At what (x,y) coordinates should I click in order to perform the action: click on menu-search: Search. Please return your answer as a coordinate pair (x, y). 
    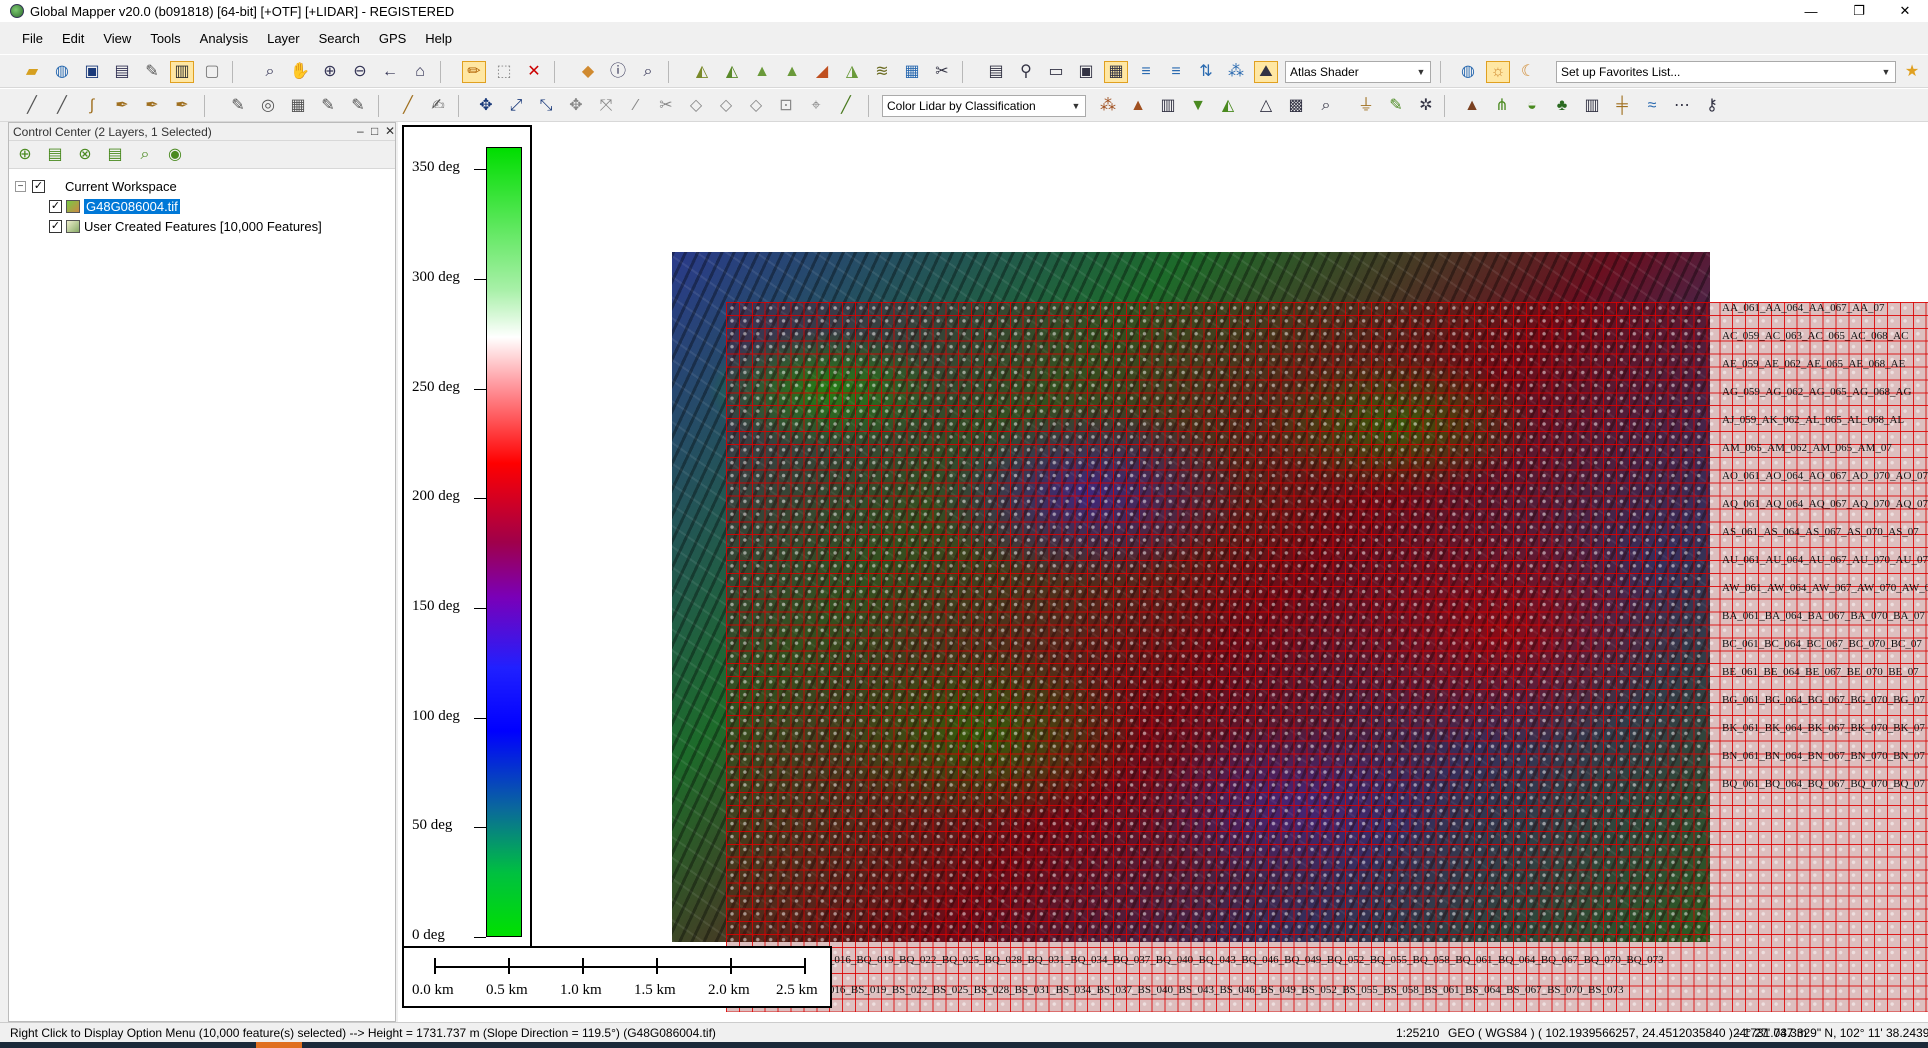
    Looking at the image, I should click on (339, 38).